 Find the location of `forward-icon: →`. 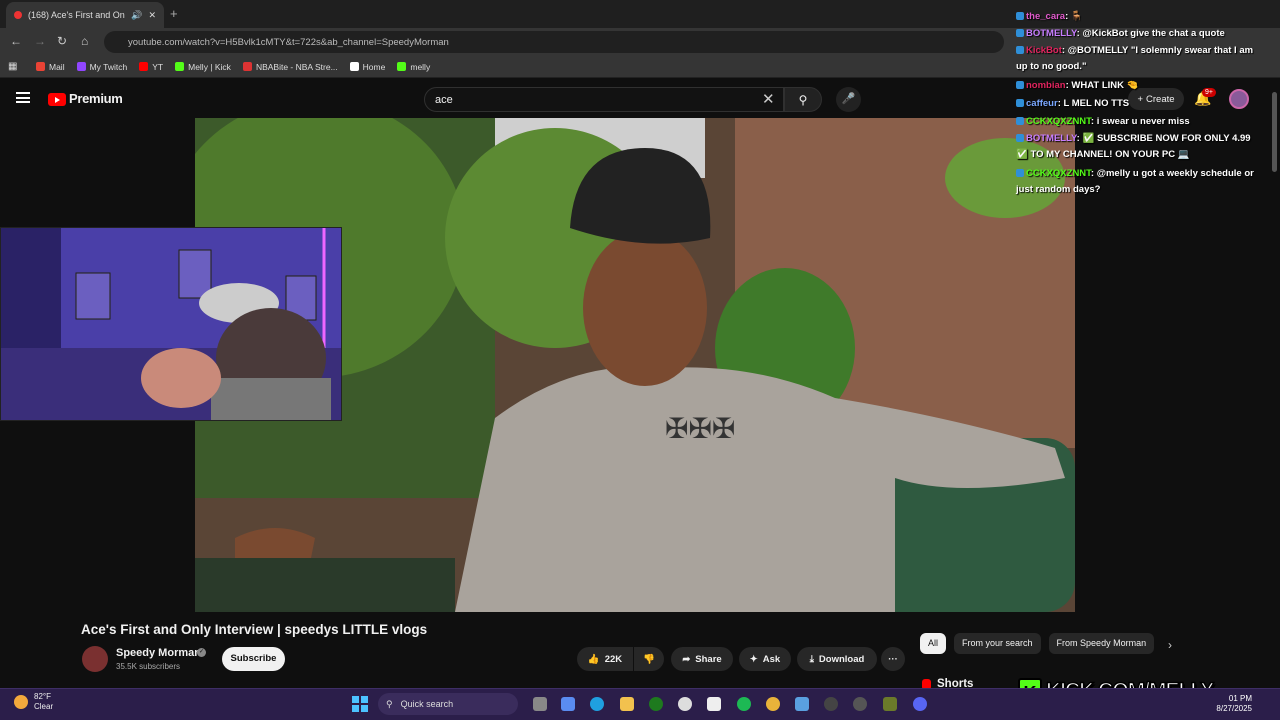

forward-icon: → is located at coordinates (40, 41).